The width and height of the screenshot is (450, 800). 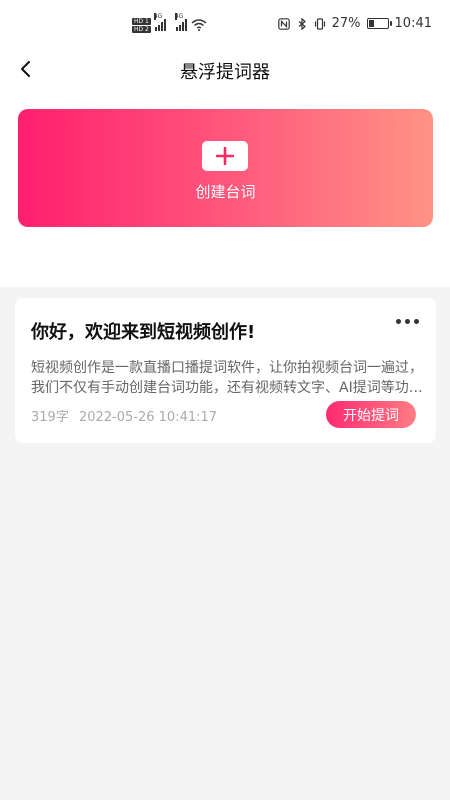 What do you see at coordinates (141, 29) in the screenshot?
I see `hd2-badge: HD 2` at bounding box center [141, 29].